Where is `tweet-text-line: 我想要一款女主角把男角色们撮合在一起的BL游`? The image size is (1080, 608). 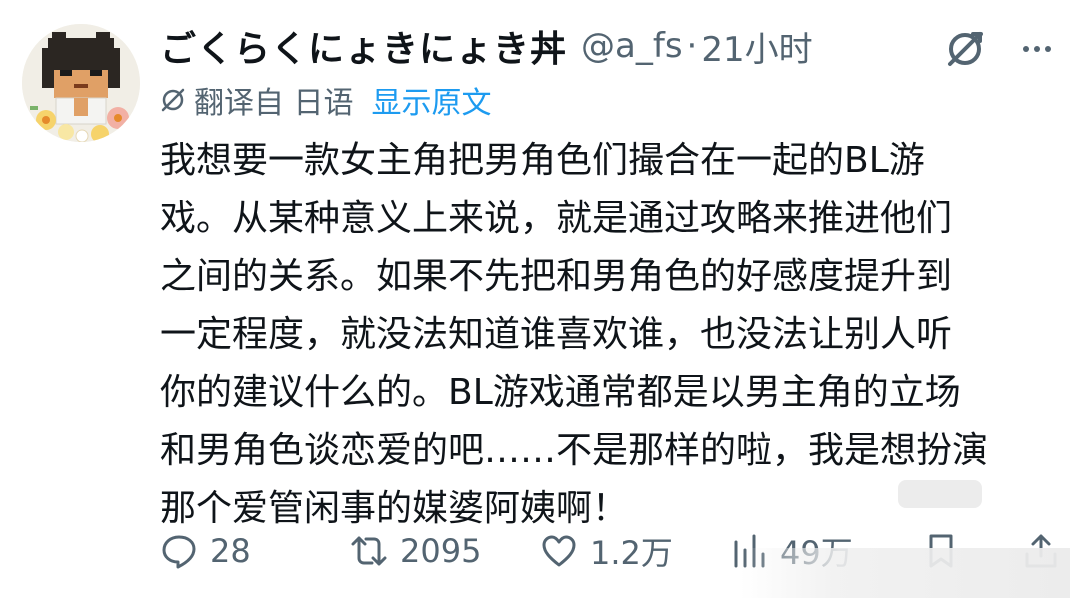
tweet-text-line: 我想要一款女主角把男角色们撮合在一起的BL游 is located at coordinates (542, 160).